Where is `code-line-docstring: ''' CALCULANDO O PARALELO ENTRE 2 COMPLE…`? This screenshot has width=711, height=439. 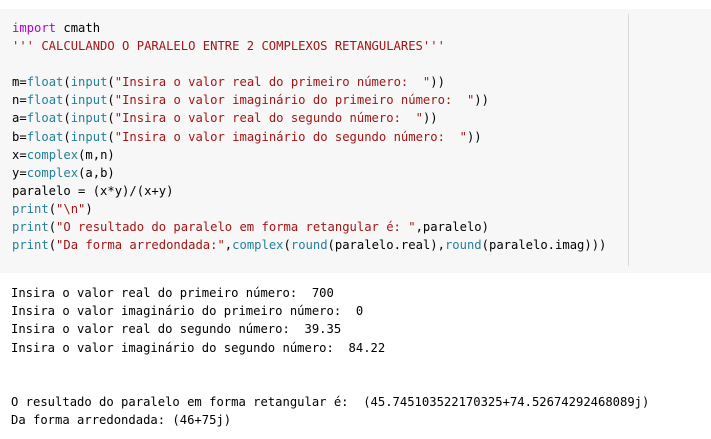
code-line-docstring: ''' CALCULANDO O PARALELO ENTRE 2 COMPLE… is located at coordinates (228, 46).